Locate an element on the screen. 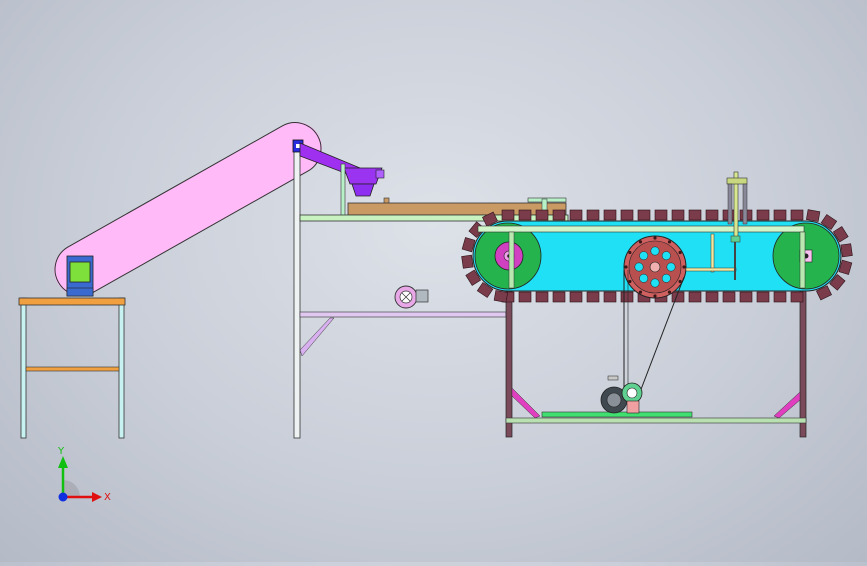  cutter-clamp is located at coordinates (735, 239).